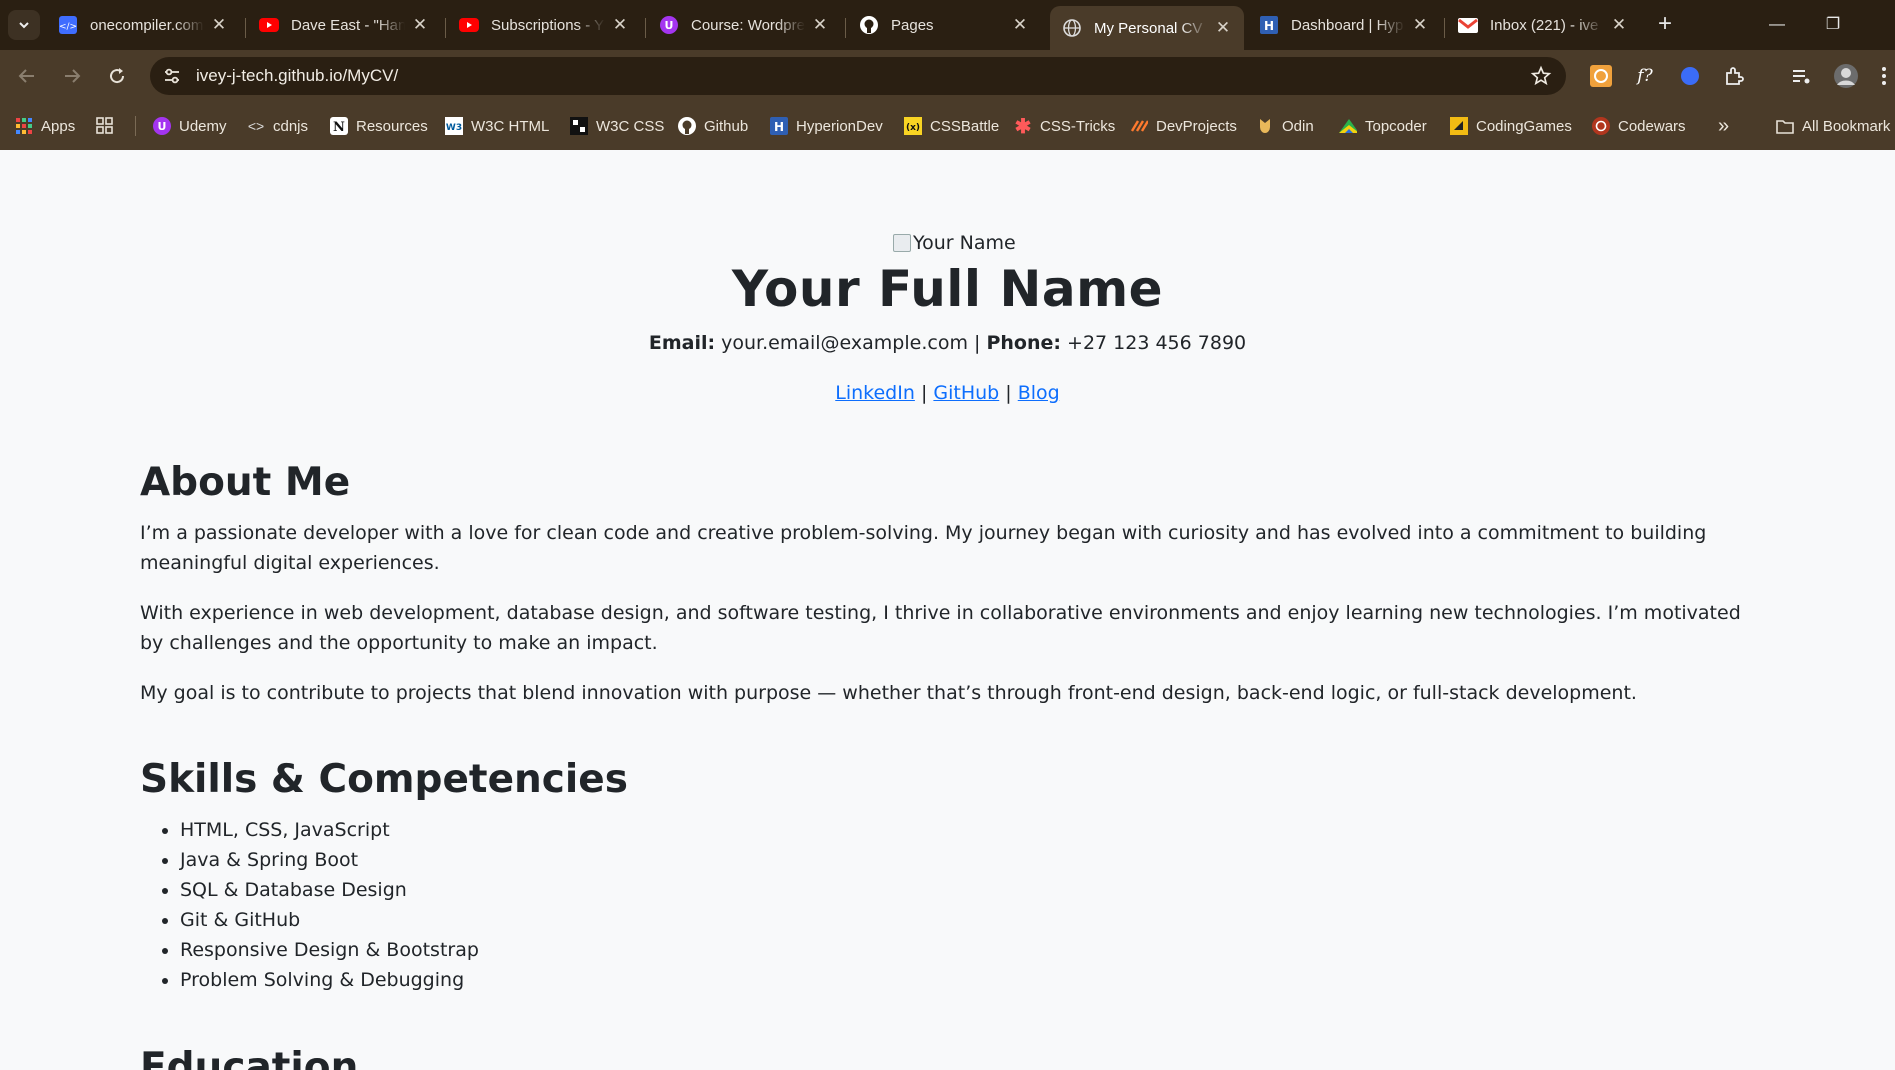 Image resolution: width=1895 pixels, height=1070 pixels. I want to click on minimize-button: —, so click(1777, 25).